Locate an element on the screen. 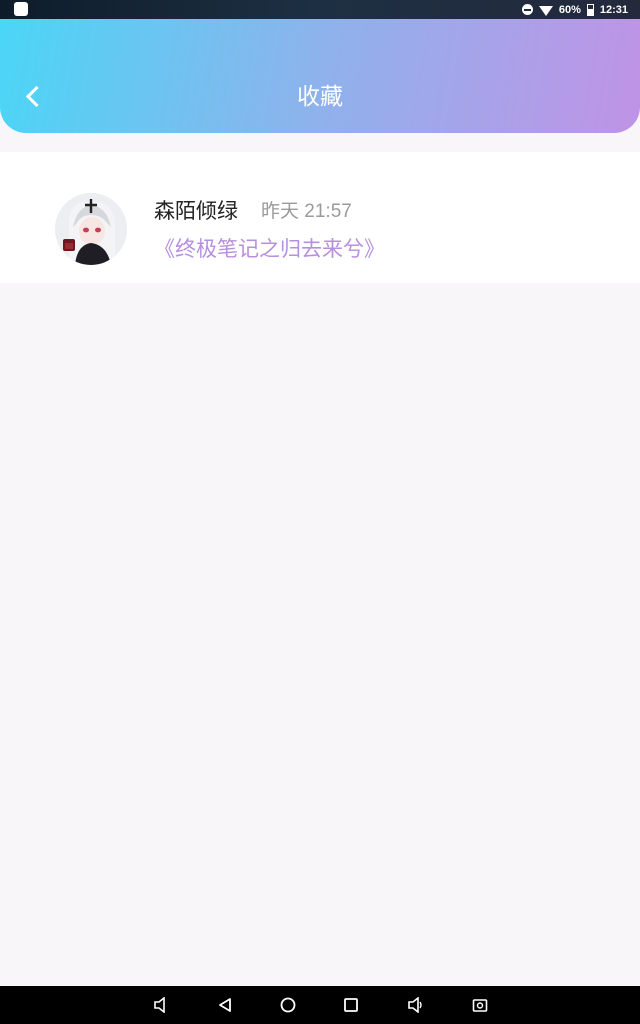 This screenshot has height=1024, width=640. list-item: 森陌倾绿 昨天 21:57 《终极笔记之归去来兮》 is located at coordinates (320, 217).